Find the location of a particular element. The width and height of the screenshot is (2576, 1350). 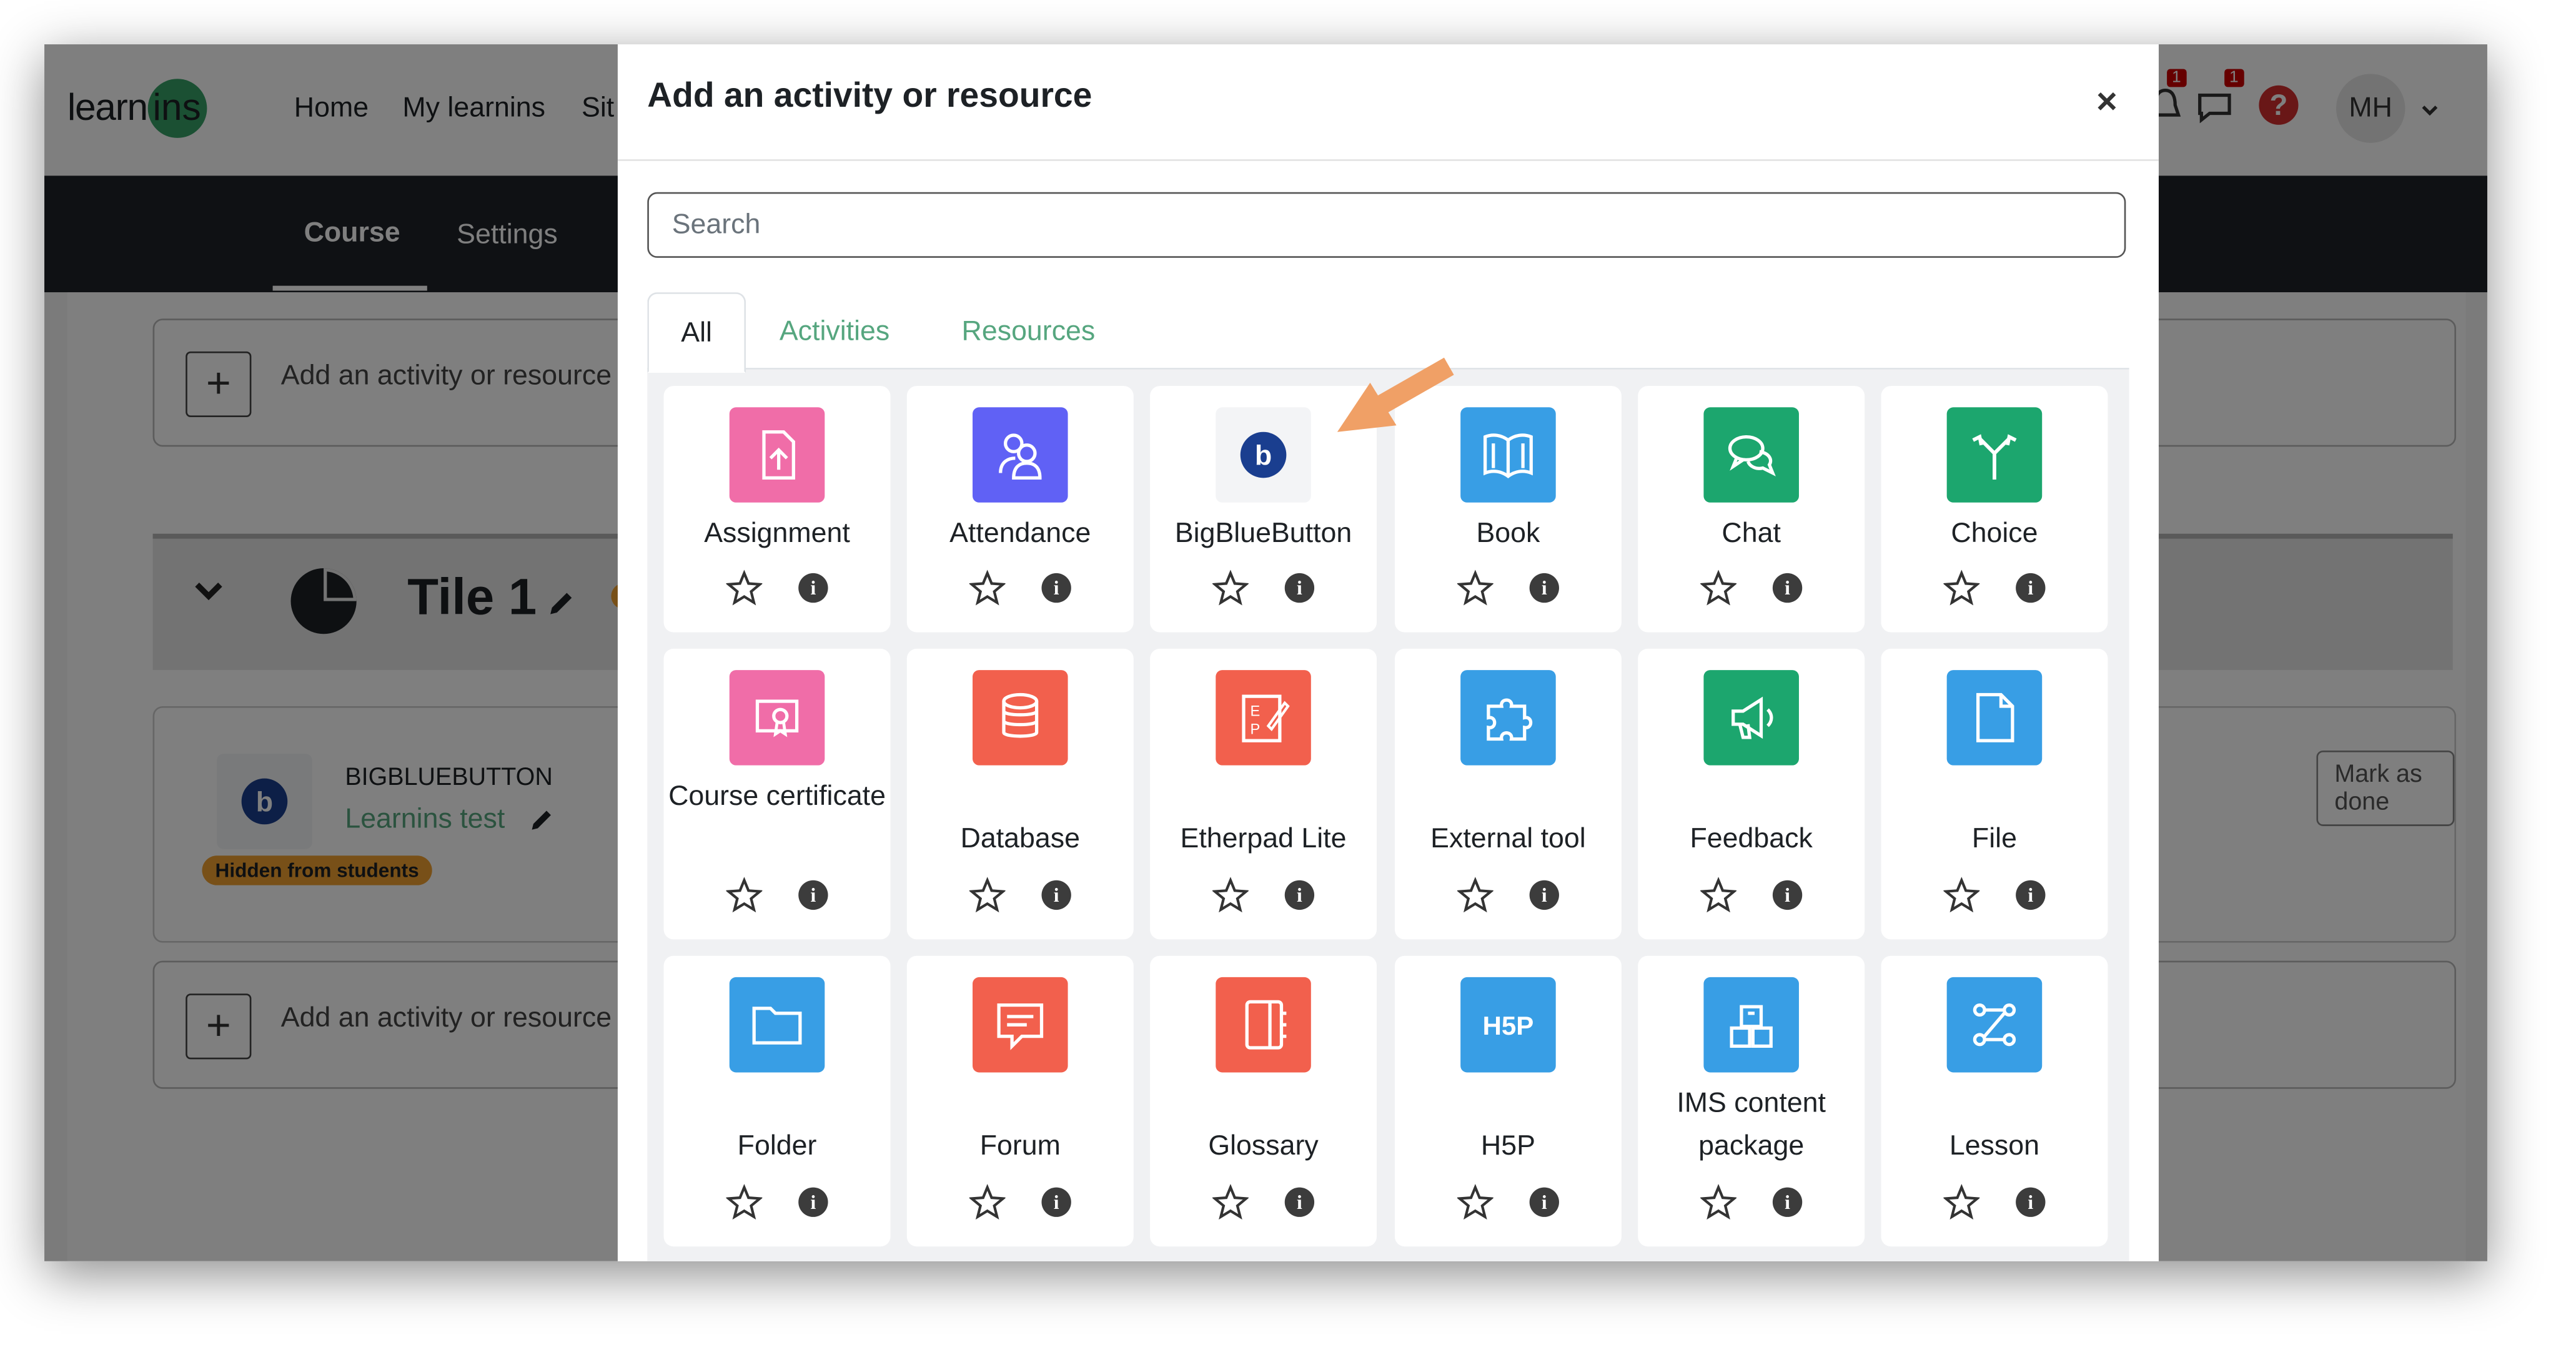

bigbluebutton-icon: b is located at coordinates (1263, 455).